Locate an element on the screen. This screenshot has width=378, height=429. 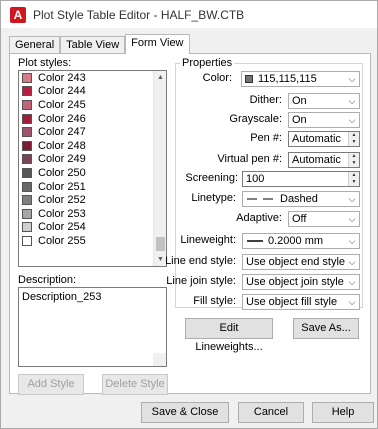
pen-number-spinner: Automatic ▲ ▼ is located at coordinates (324, 139).